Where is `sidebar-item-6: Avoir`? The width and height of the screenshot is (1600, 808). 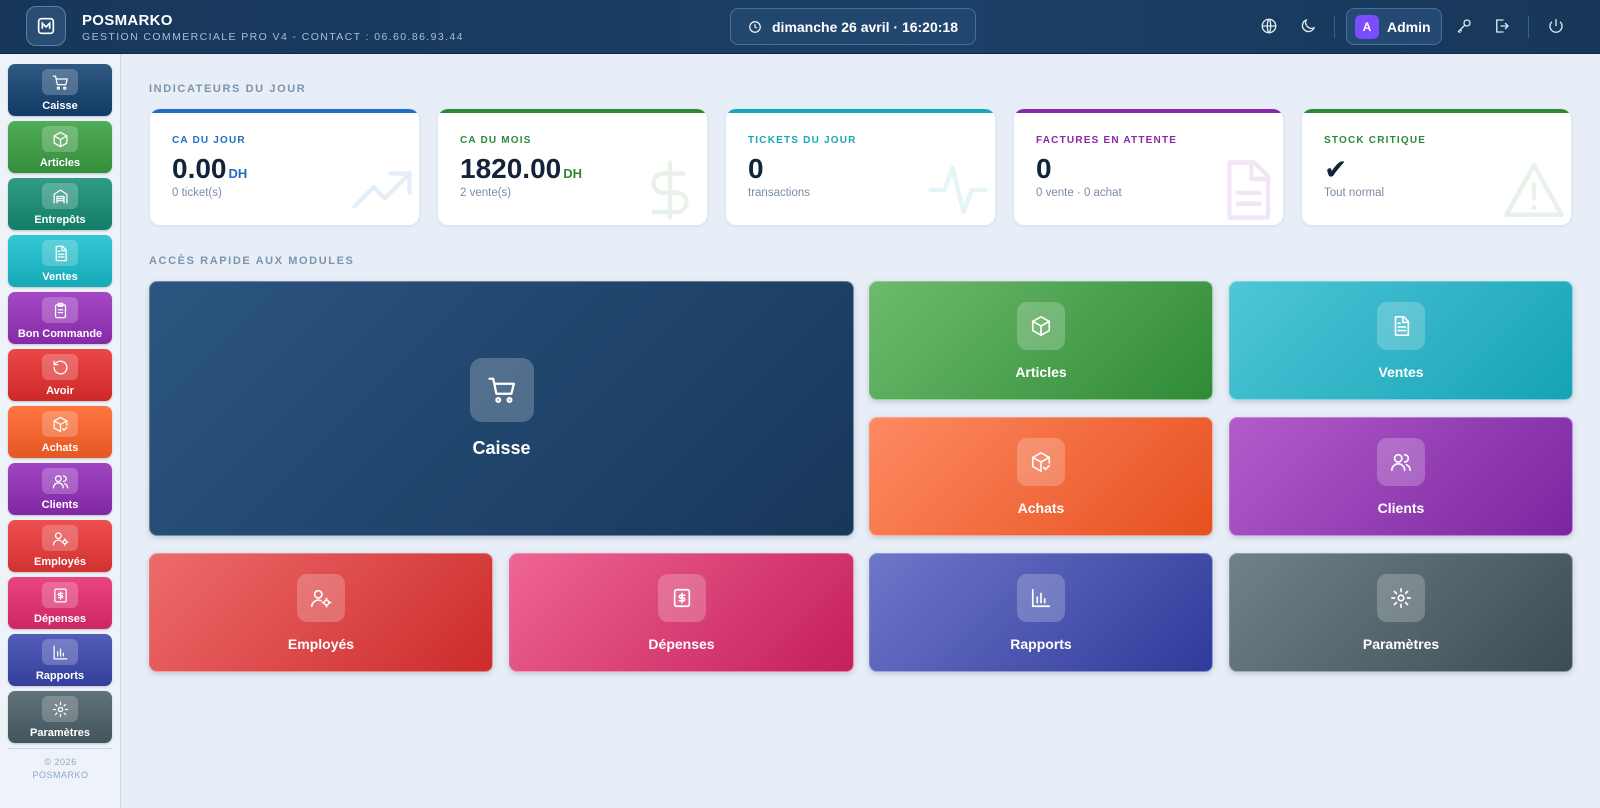 sidebar-item-6: Avoir is located at coordinates (60, 375).